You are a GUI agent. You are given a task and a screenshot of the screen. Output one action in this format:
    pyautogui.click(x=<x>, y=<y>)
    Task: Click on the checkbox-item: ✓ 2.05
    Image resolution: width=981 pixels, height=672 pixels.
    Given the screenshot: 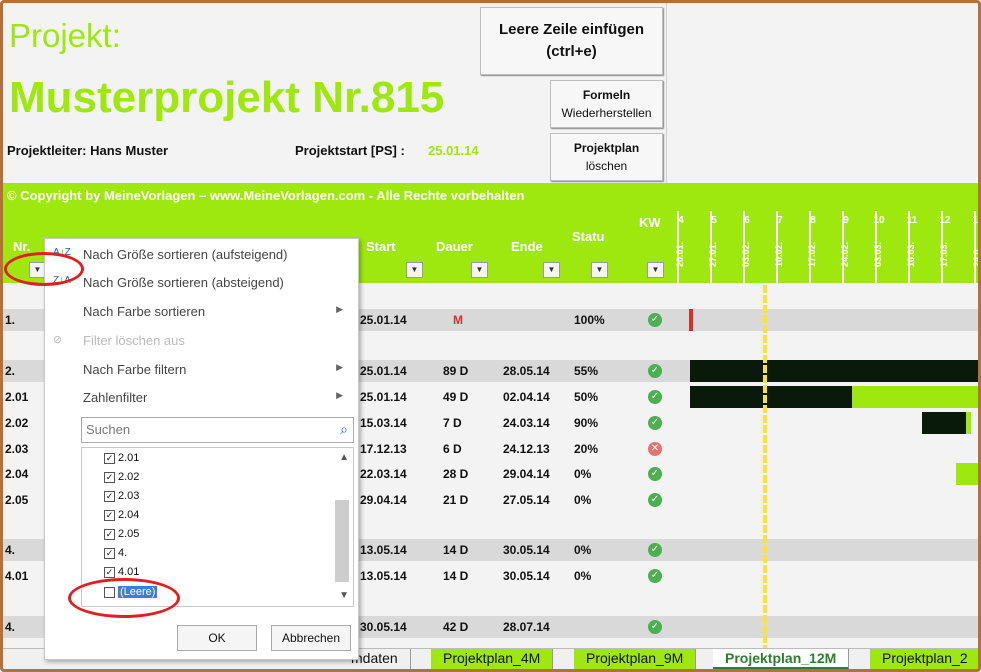 What is the action you would take?
    pyautogui.click(x=121, y=534)
    